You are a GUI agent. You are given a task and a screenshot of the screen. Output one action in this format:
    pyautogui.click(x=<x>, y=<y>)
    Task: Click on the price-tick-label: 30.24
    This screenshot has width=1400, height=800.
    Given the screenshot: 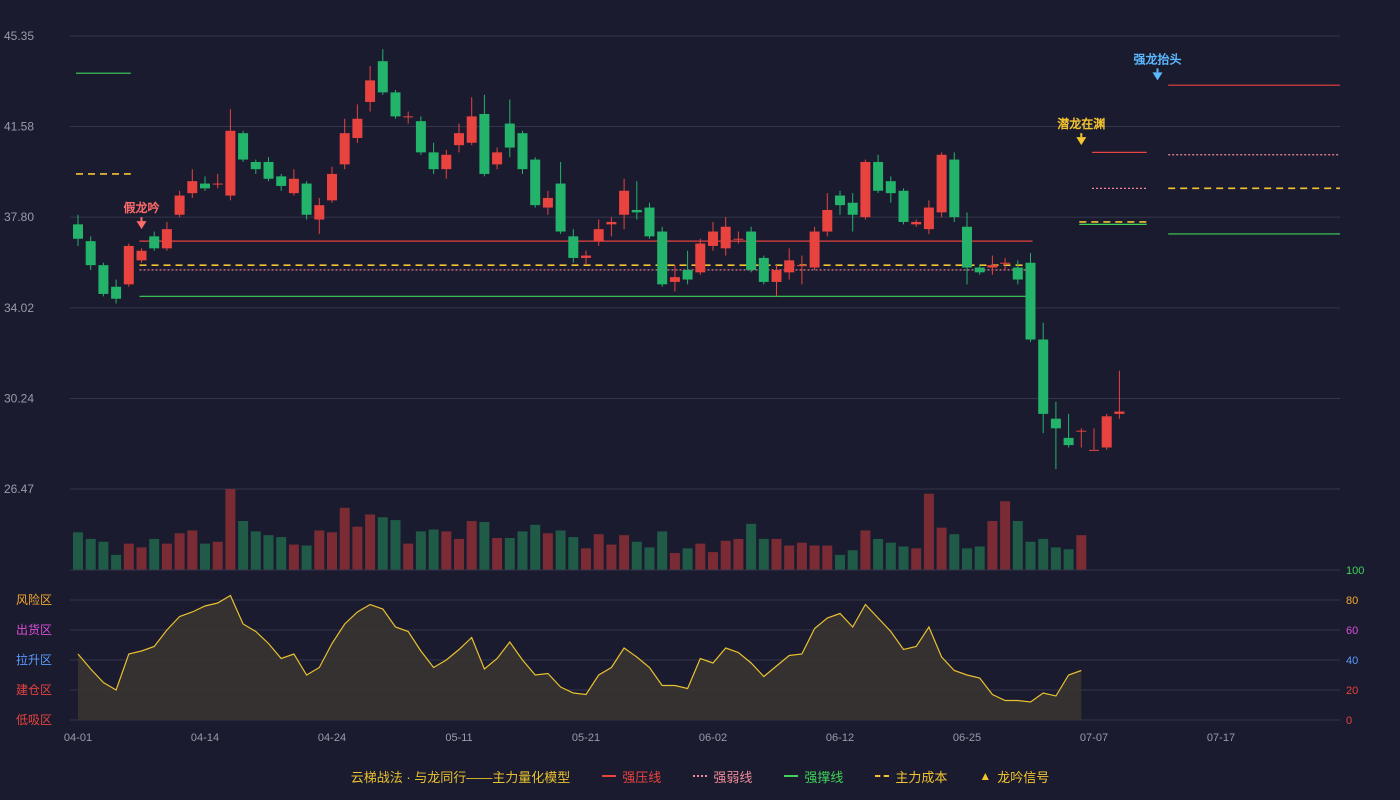 What is the action you would take?
    pyautogui.click(x=19, y=399)
    